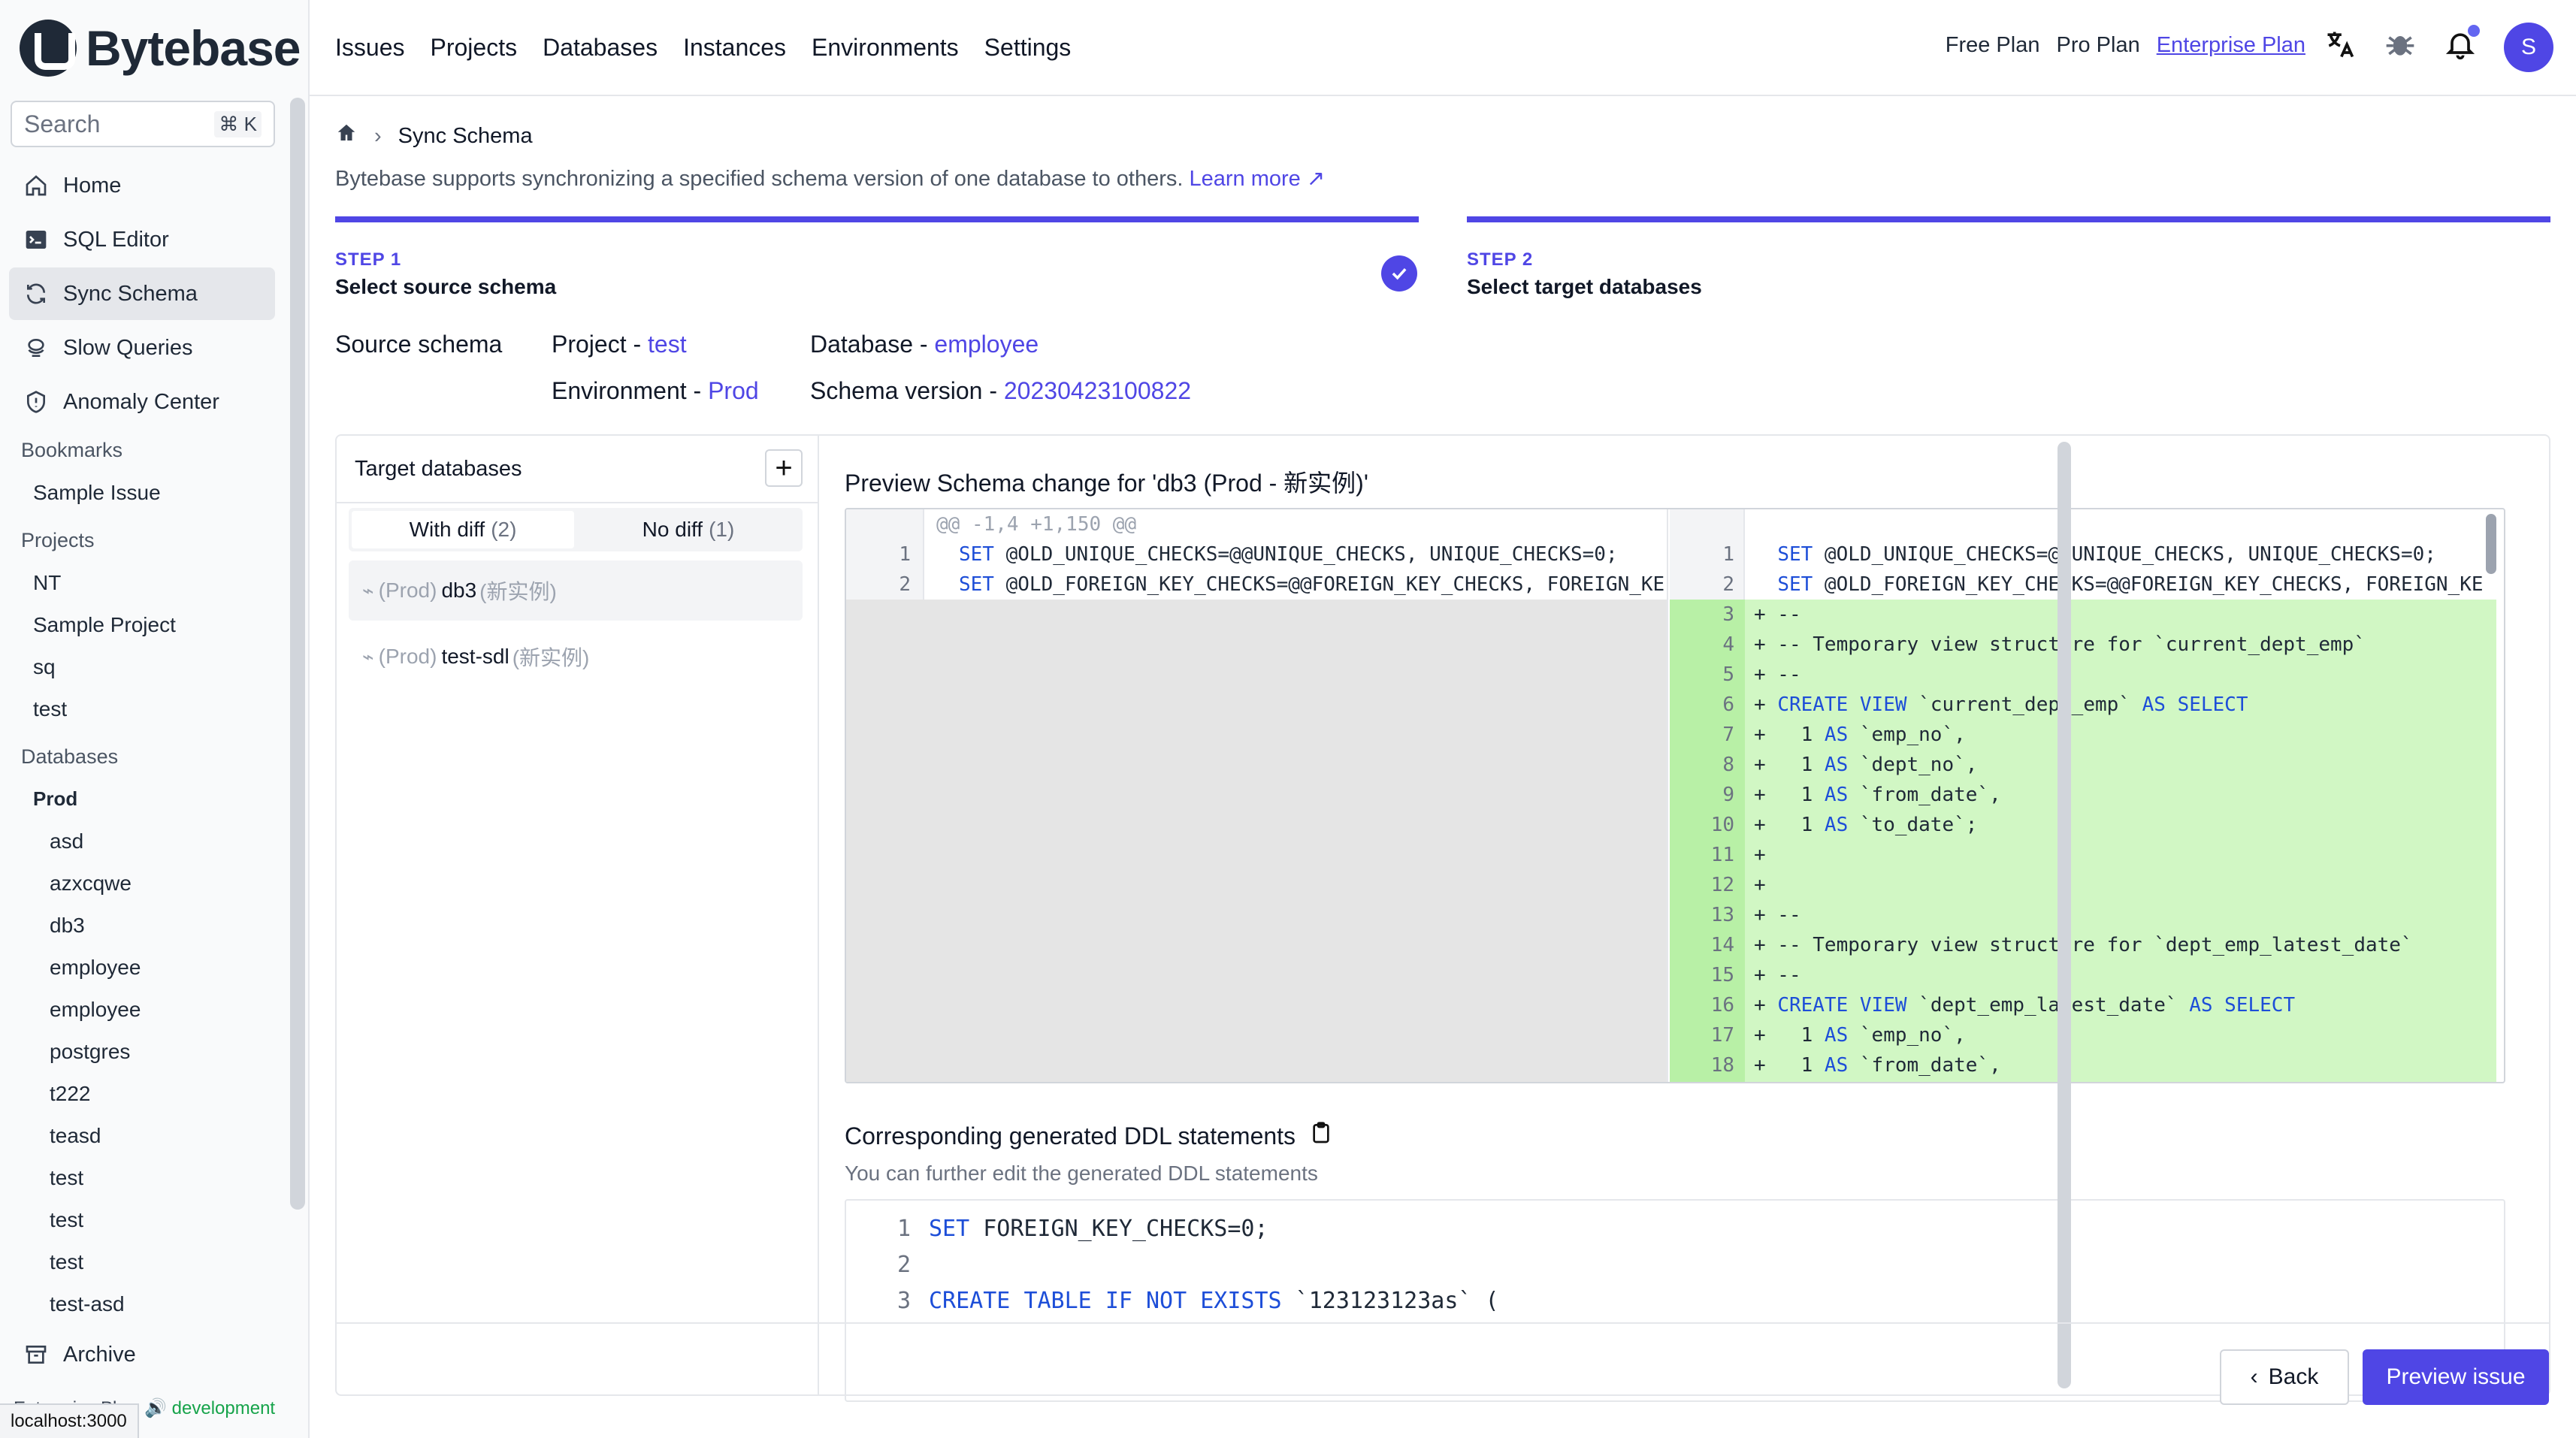  I want to click on line-number: 1, so click(905, 554).